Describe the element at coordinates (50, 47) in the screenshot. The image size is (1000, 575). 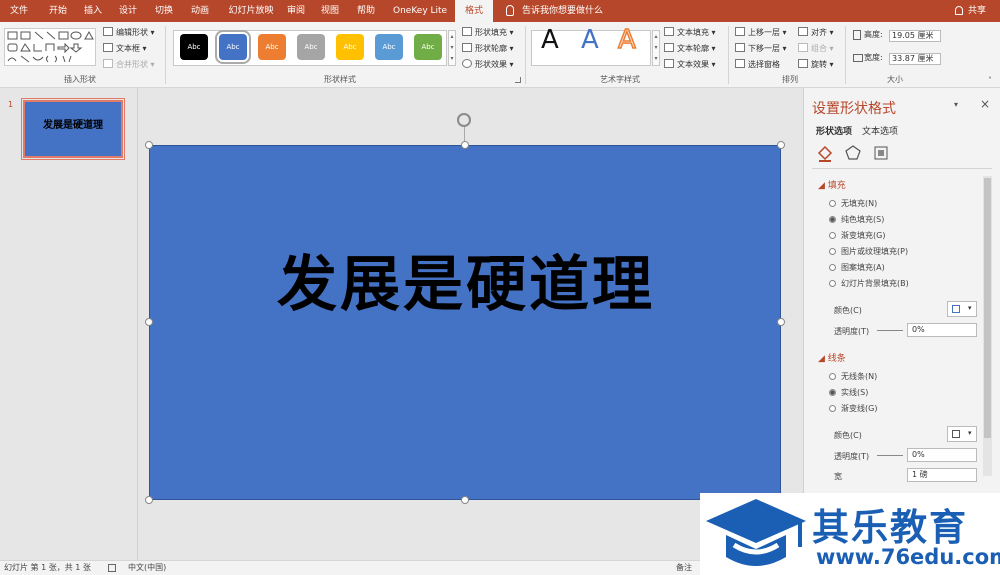
I see `shape-gallery` at that location.